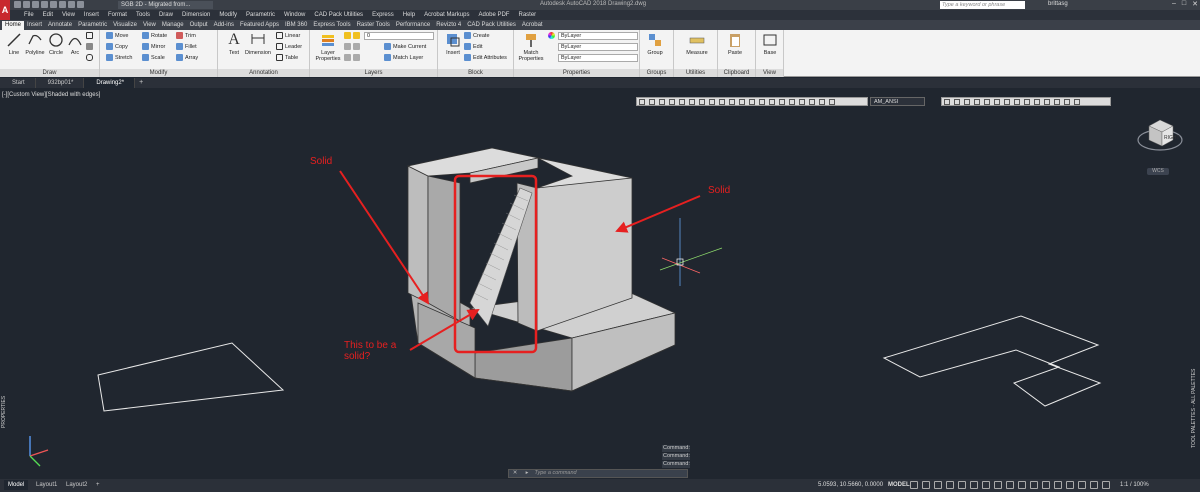  What do you see at coordinates (822, 102) in the screenshot?
I see `dim-text-edit-icon` at bounding box center [822, 102].